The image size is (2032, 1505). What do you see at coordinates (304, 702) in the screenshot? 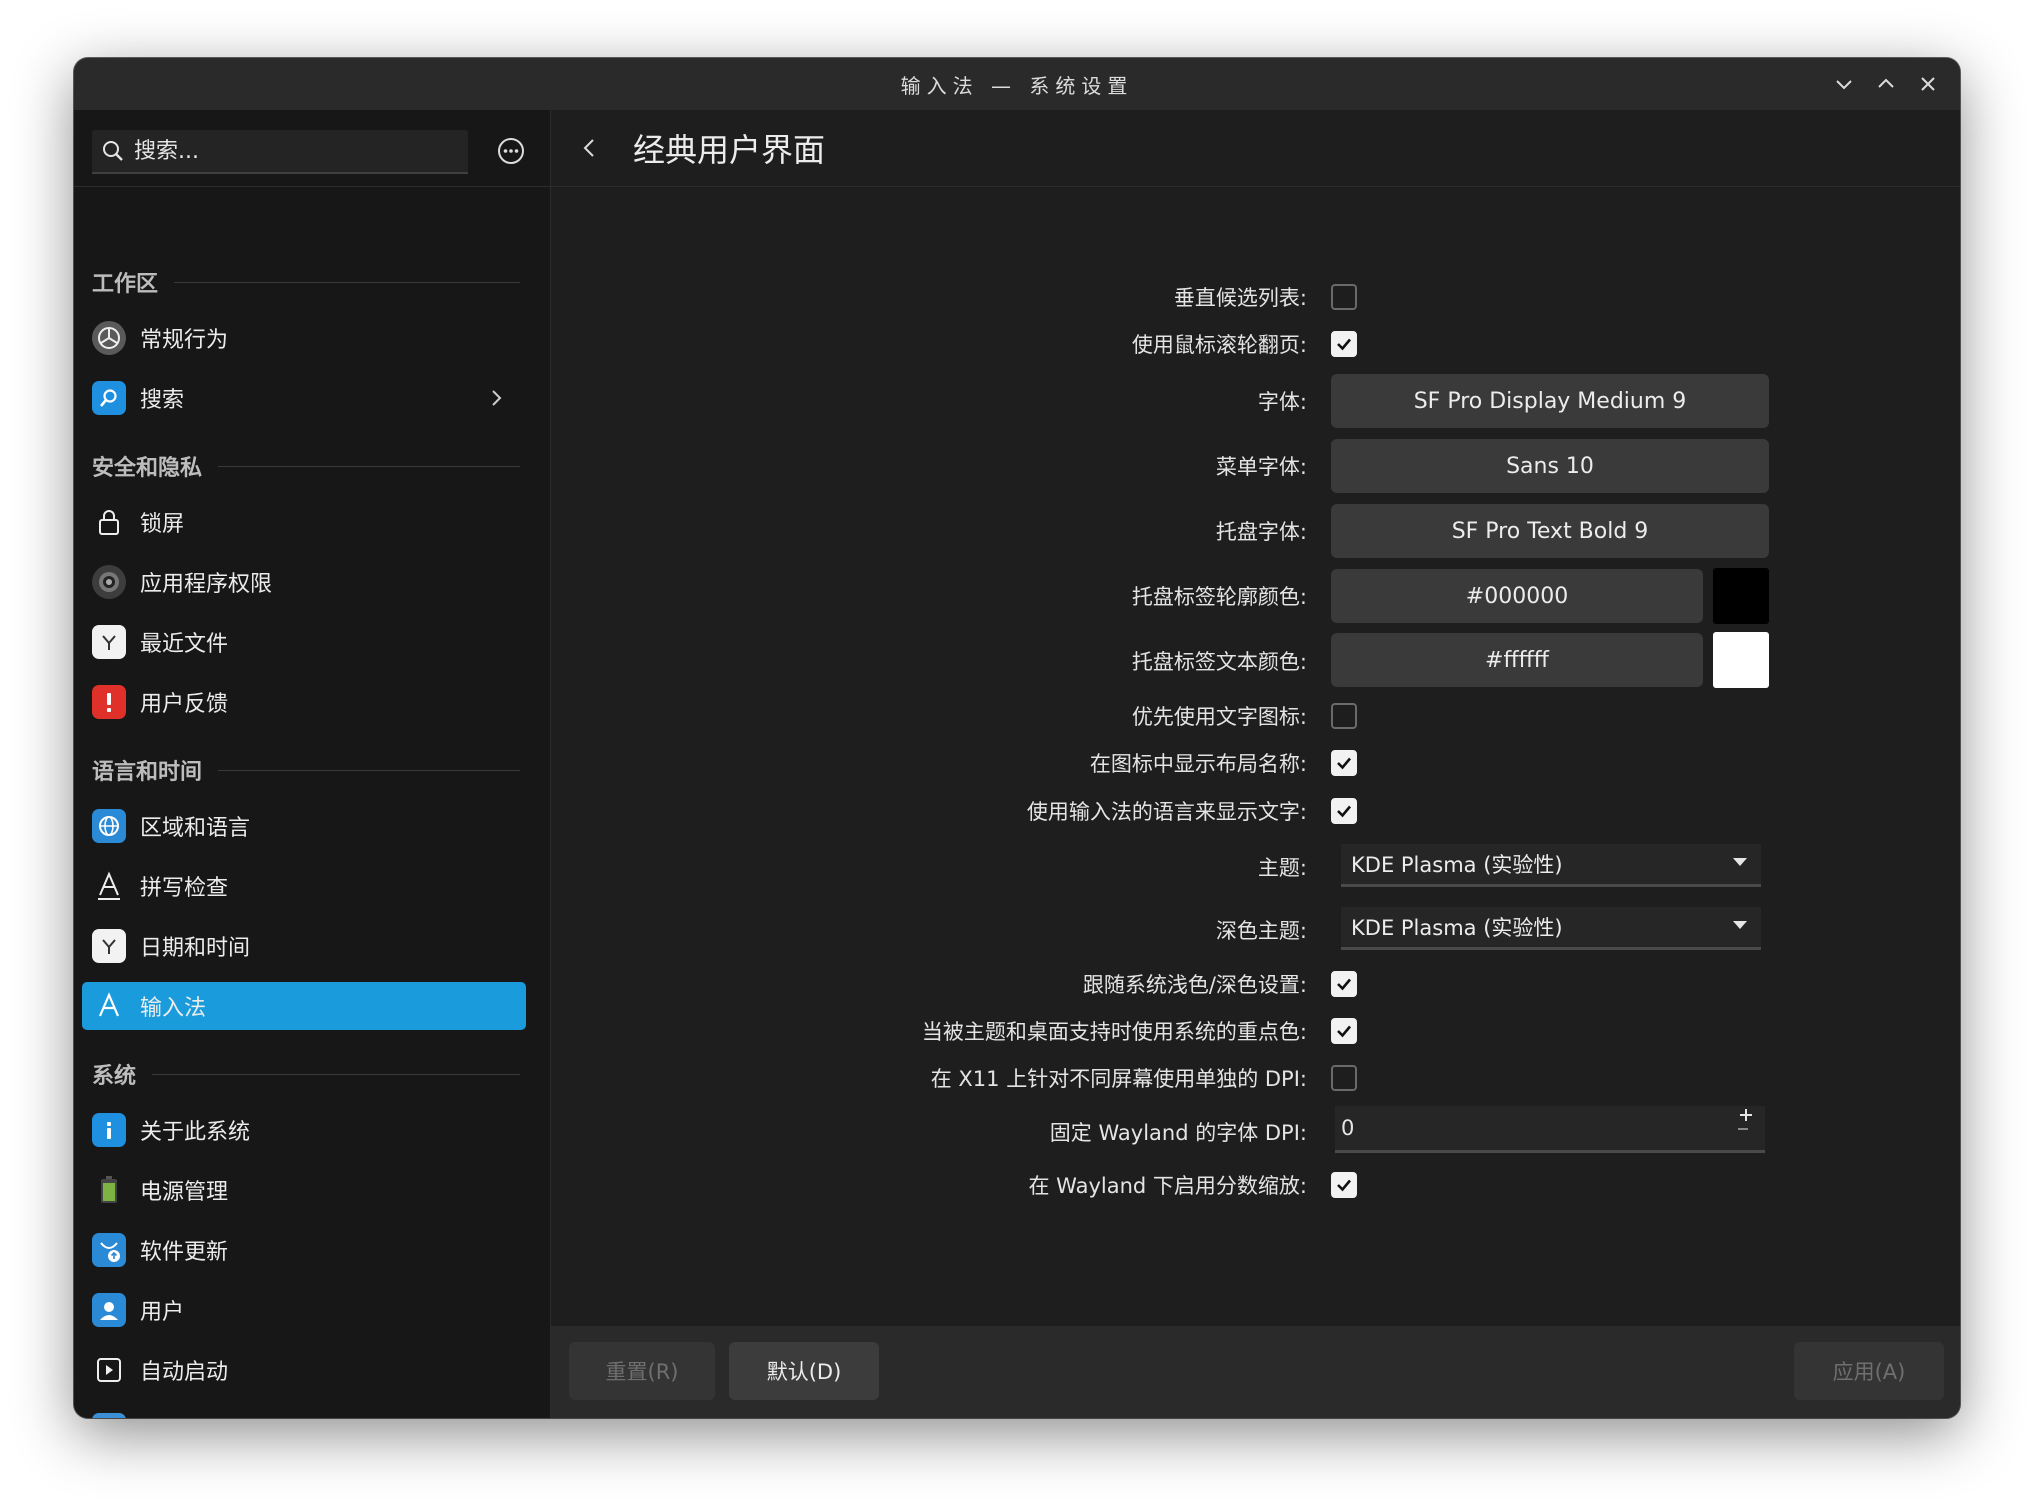
I see `sidebar-item-feedback: 用户反馈` at bounding box center [304, 702].